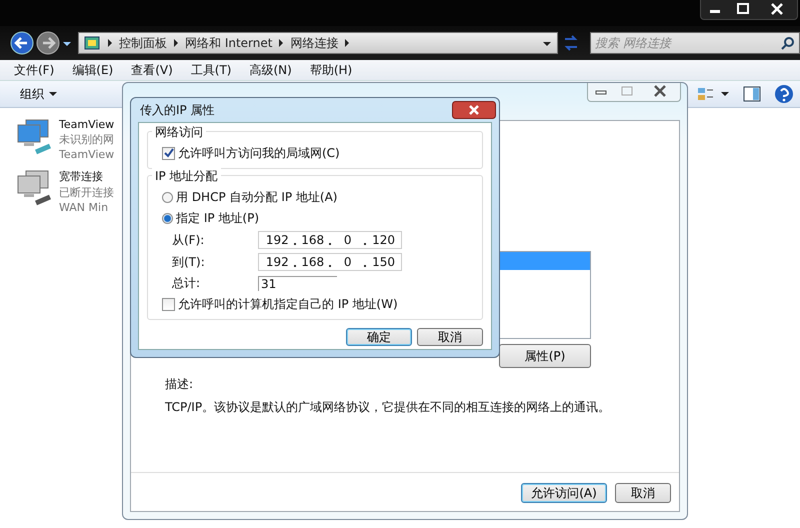 This screenshot has height=528, width=800. Describe the element at coordinates (86, 192) in the screenshot. I see `connection-status: 已断开连接` at that location.